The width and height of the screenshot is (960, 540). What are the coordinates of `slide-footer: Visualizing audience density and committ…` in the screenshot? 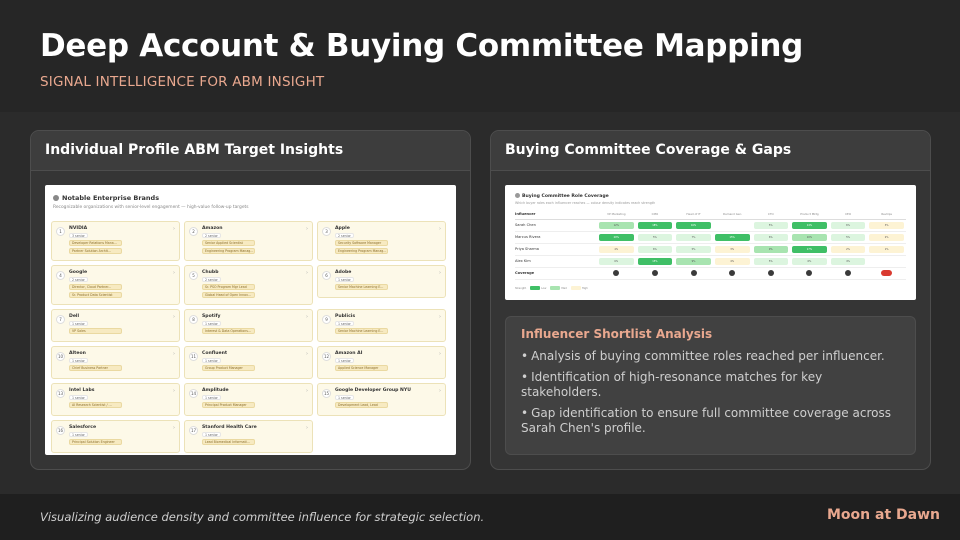 It's located at (480, 517).